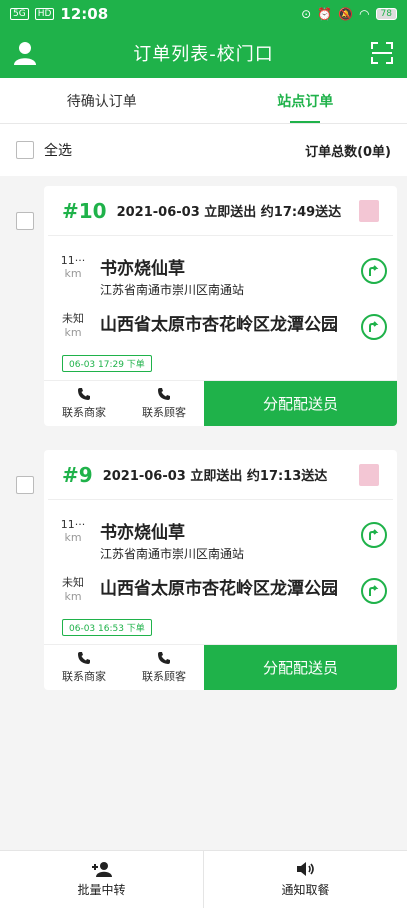 The height and width of the screenshot is (908, 407). I want to click on select-all-checkbox, so click(25, 150).